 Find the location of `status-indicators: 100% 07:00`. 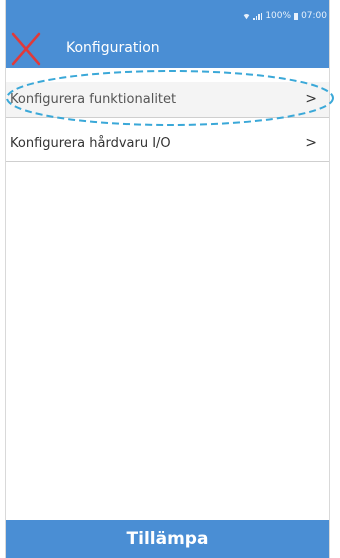

status-indicators: 100% 07:00 is located at coordinates (285, 16).